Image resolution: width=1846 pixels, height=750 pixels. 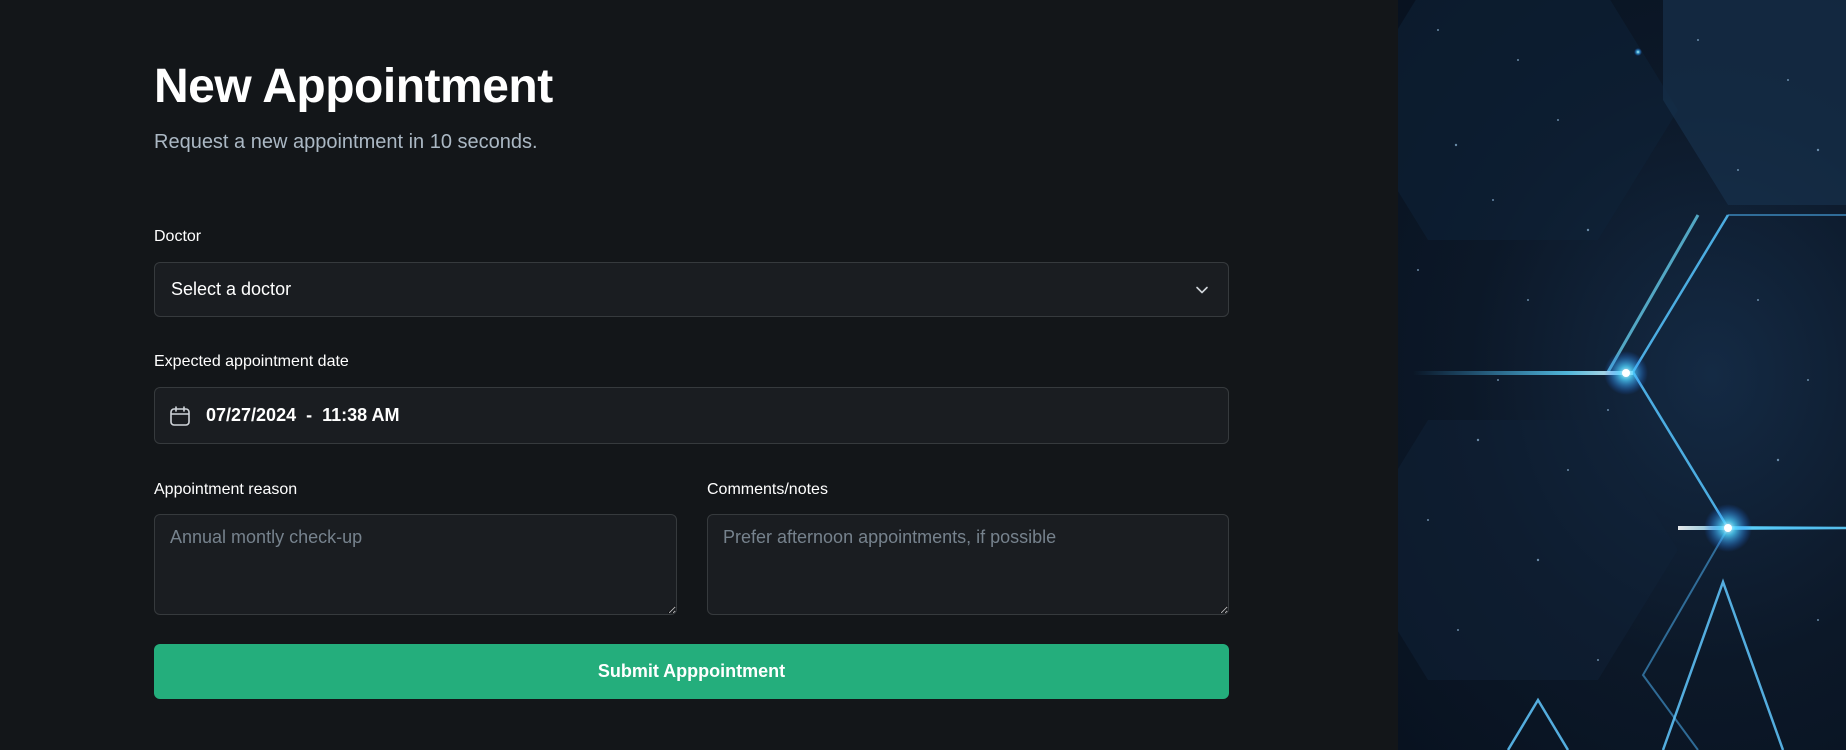 What do you see at coordinates (691, 671) in the screenshot?
I see `submit-appointment-button: Submit Apppointment` at bounding box center [691, 671].